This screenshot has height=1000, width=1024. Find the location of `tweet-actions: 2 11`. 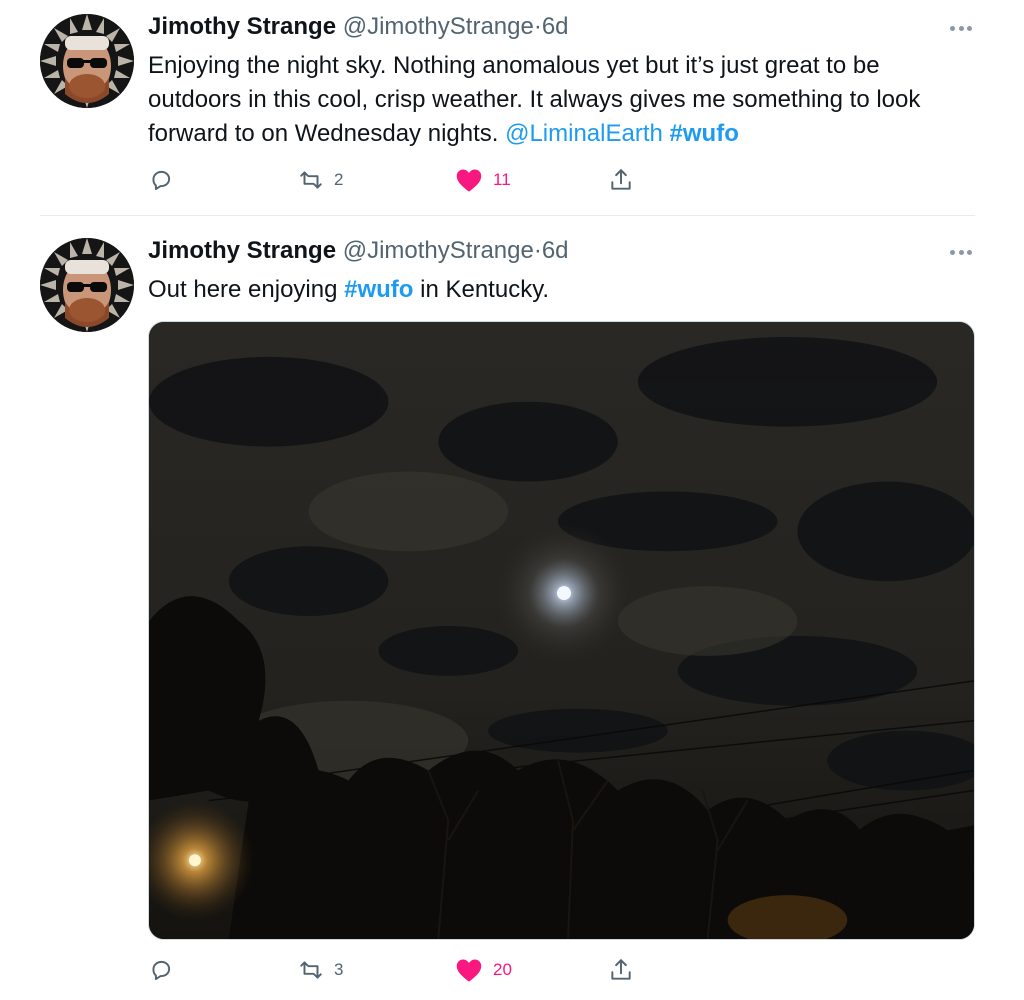

tweet-actions: 2 11 is located at coordinates (398, 180).